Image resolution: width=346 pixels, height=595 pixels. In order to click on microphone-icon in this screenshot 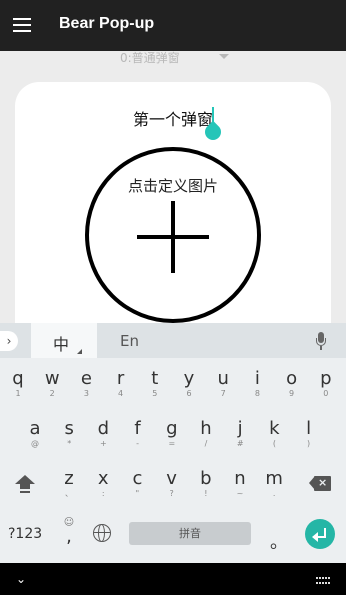, I will do `click(321, 341)`.